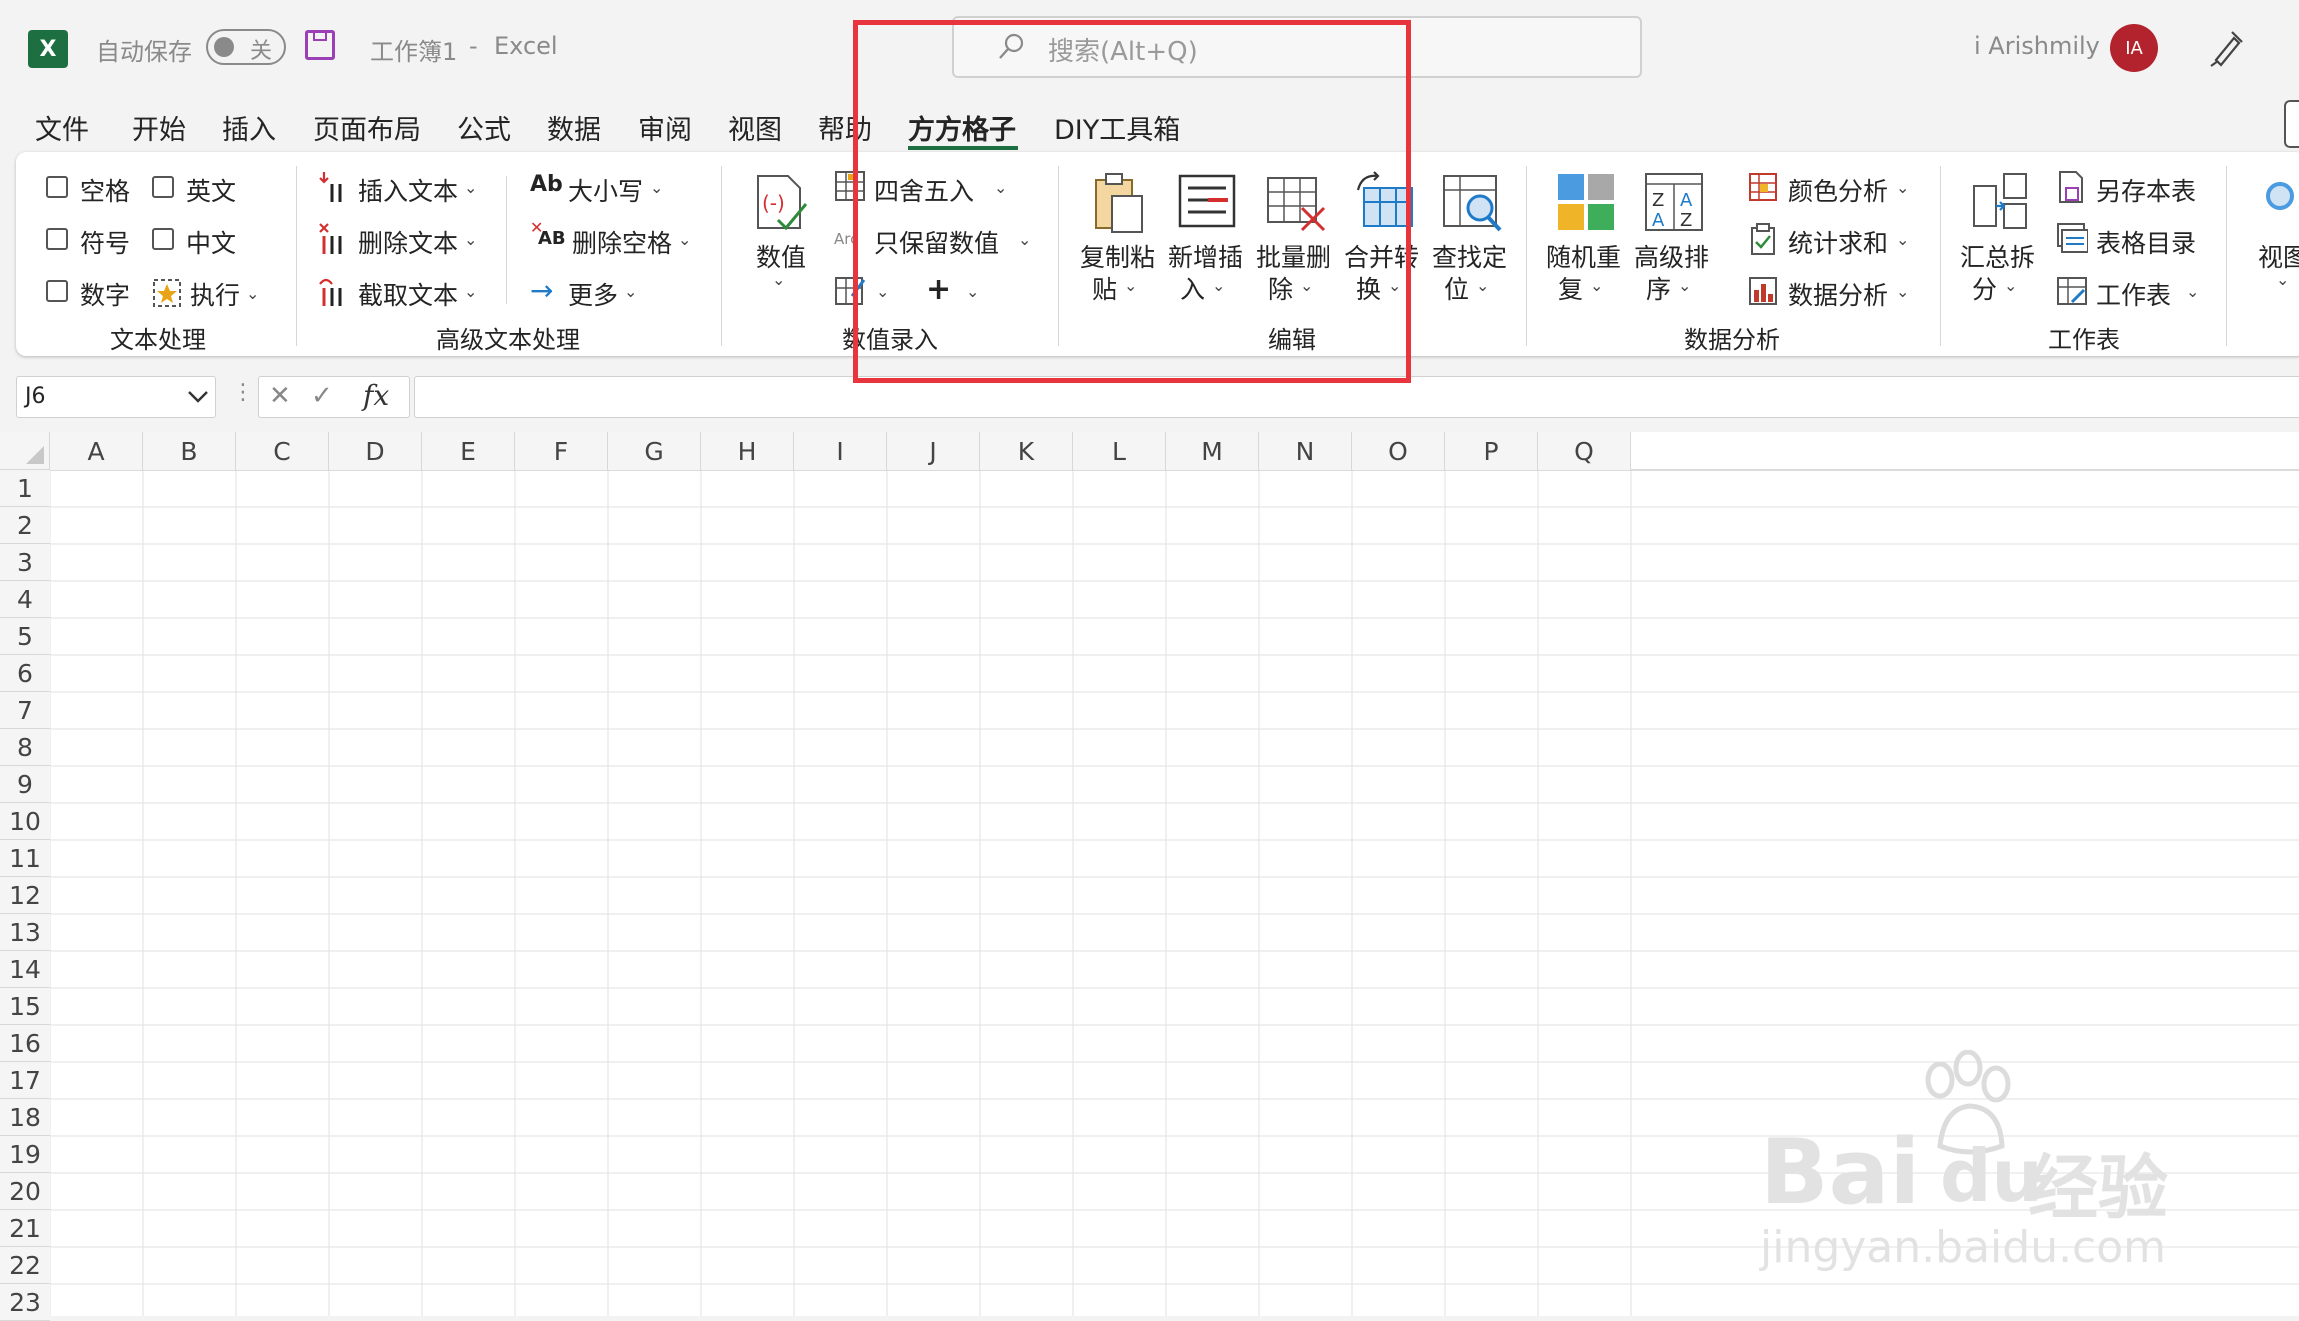  Describe the element at coordinates (2037, 46) in the screenshot. I see `user-name: i Arishmily` at that location.